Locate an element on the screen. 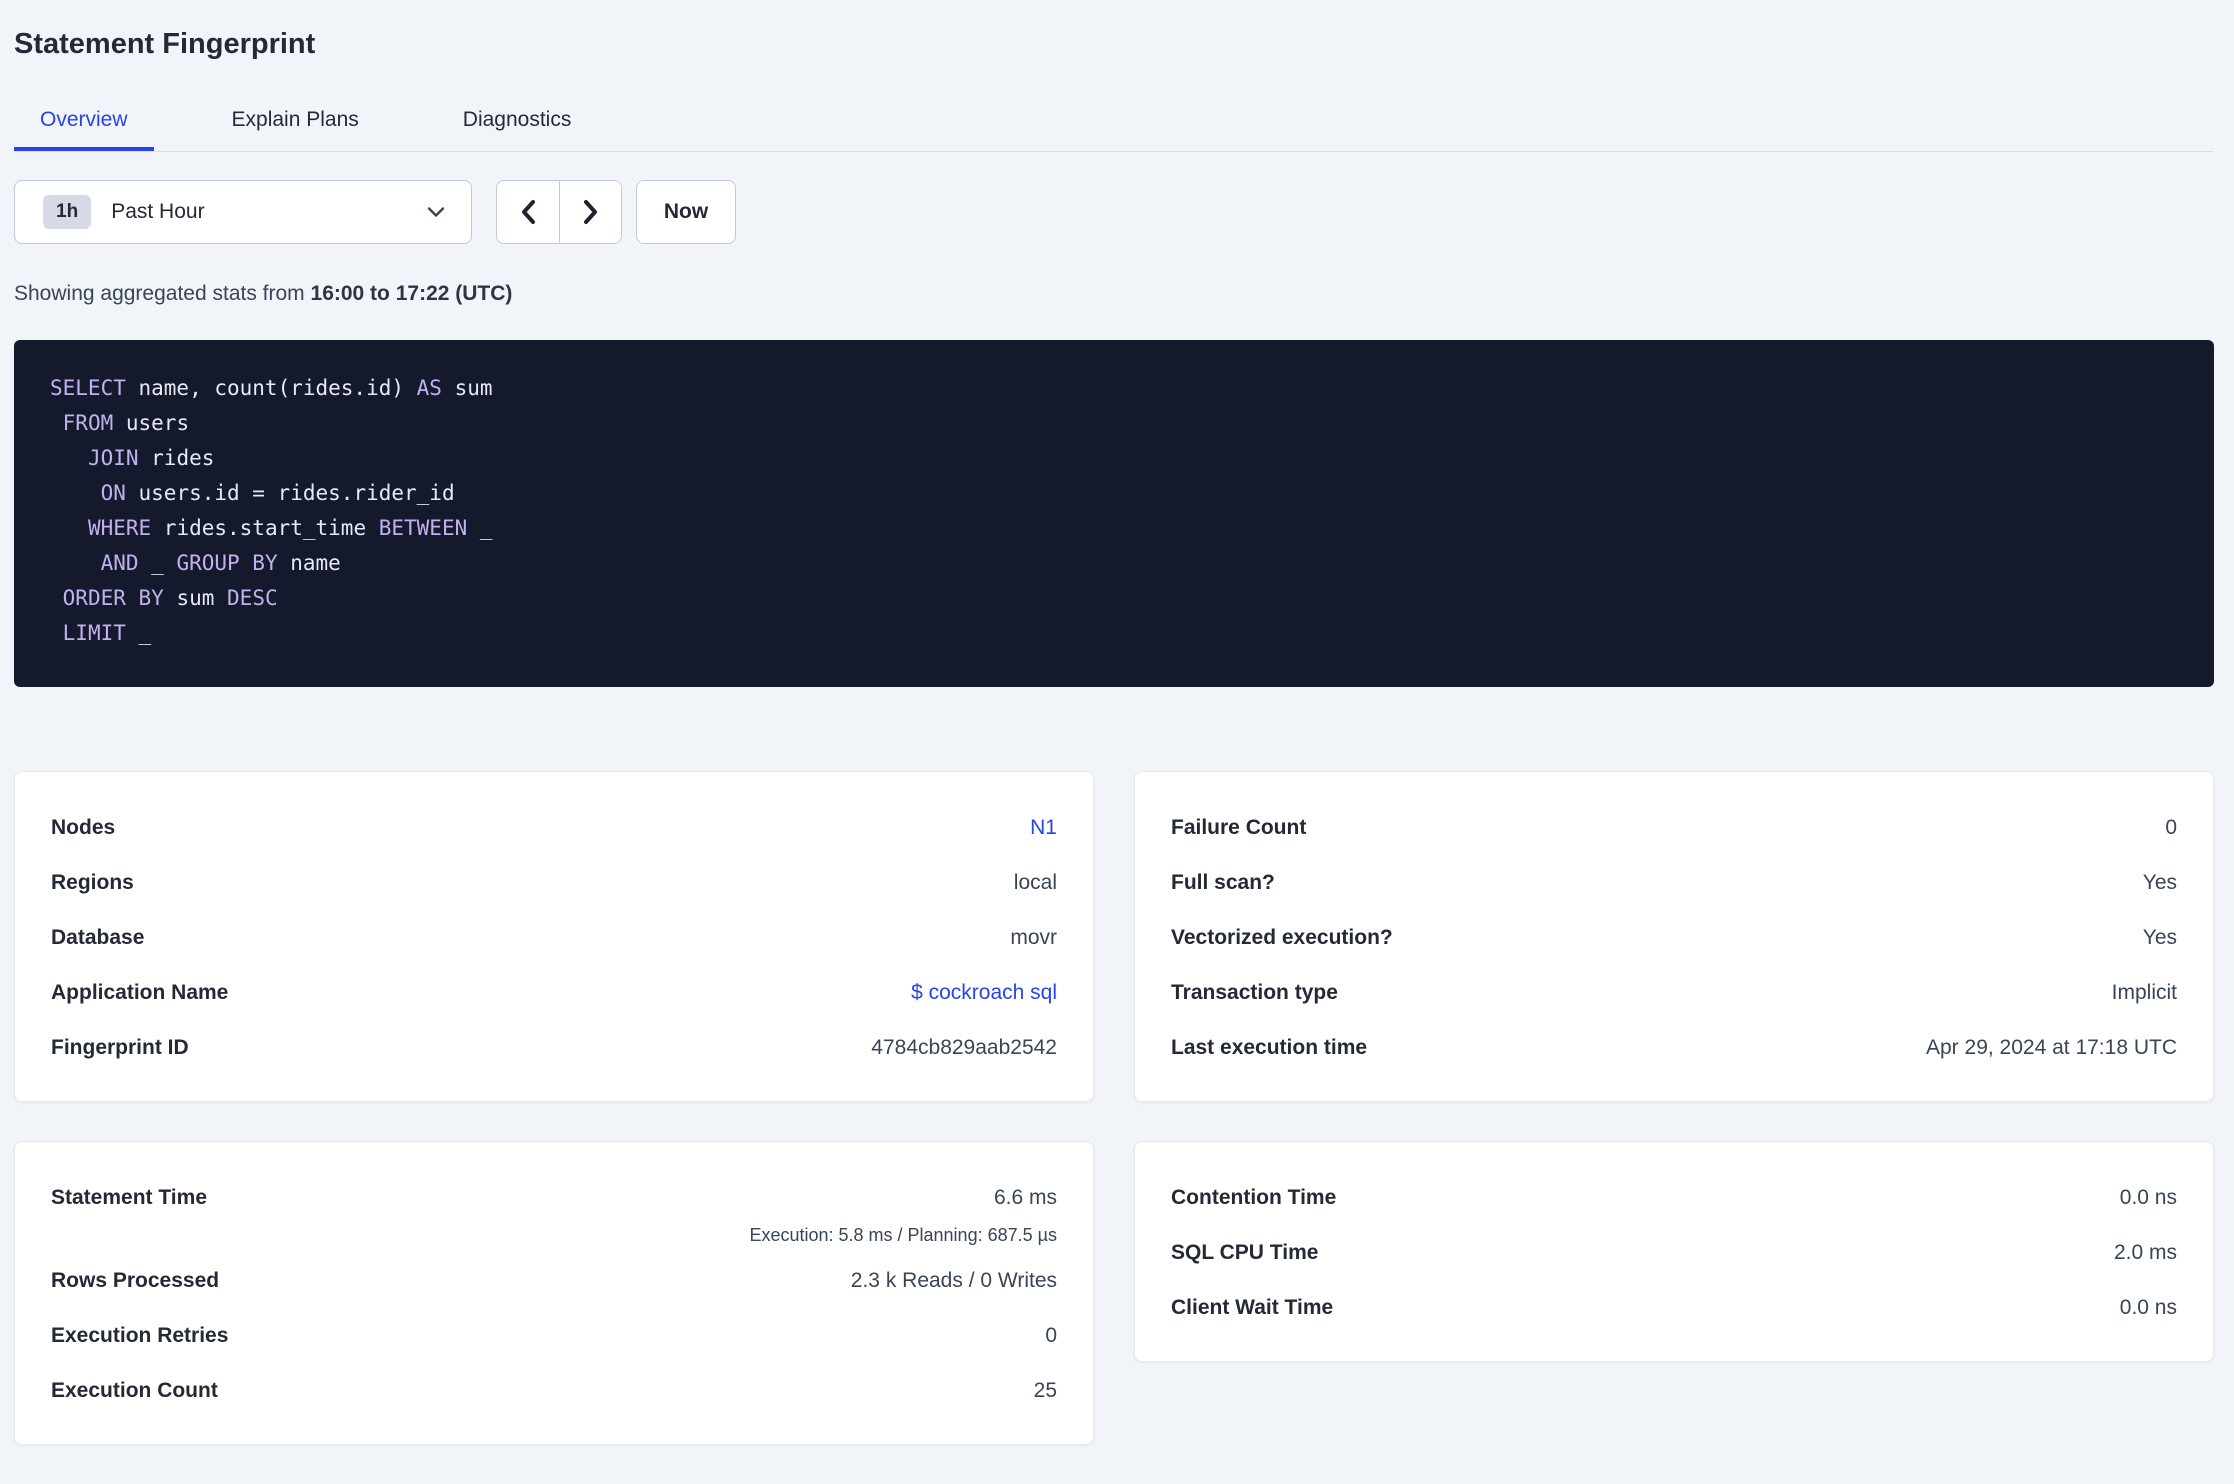 The image size is (2234, 1484). sql-line: FROM users is located at coordinates (126, 423).